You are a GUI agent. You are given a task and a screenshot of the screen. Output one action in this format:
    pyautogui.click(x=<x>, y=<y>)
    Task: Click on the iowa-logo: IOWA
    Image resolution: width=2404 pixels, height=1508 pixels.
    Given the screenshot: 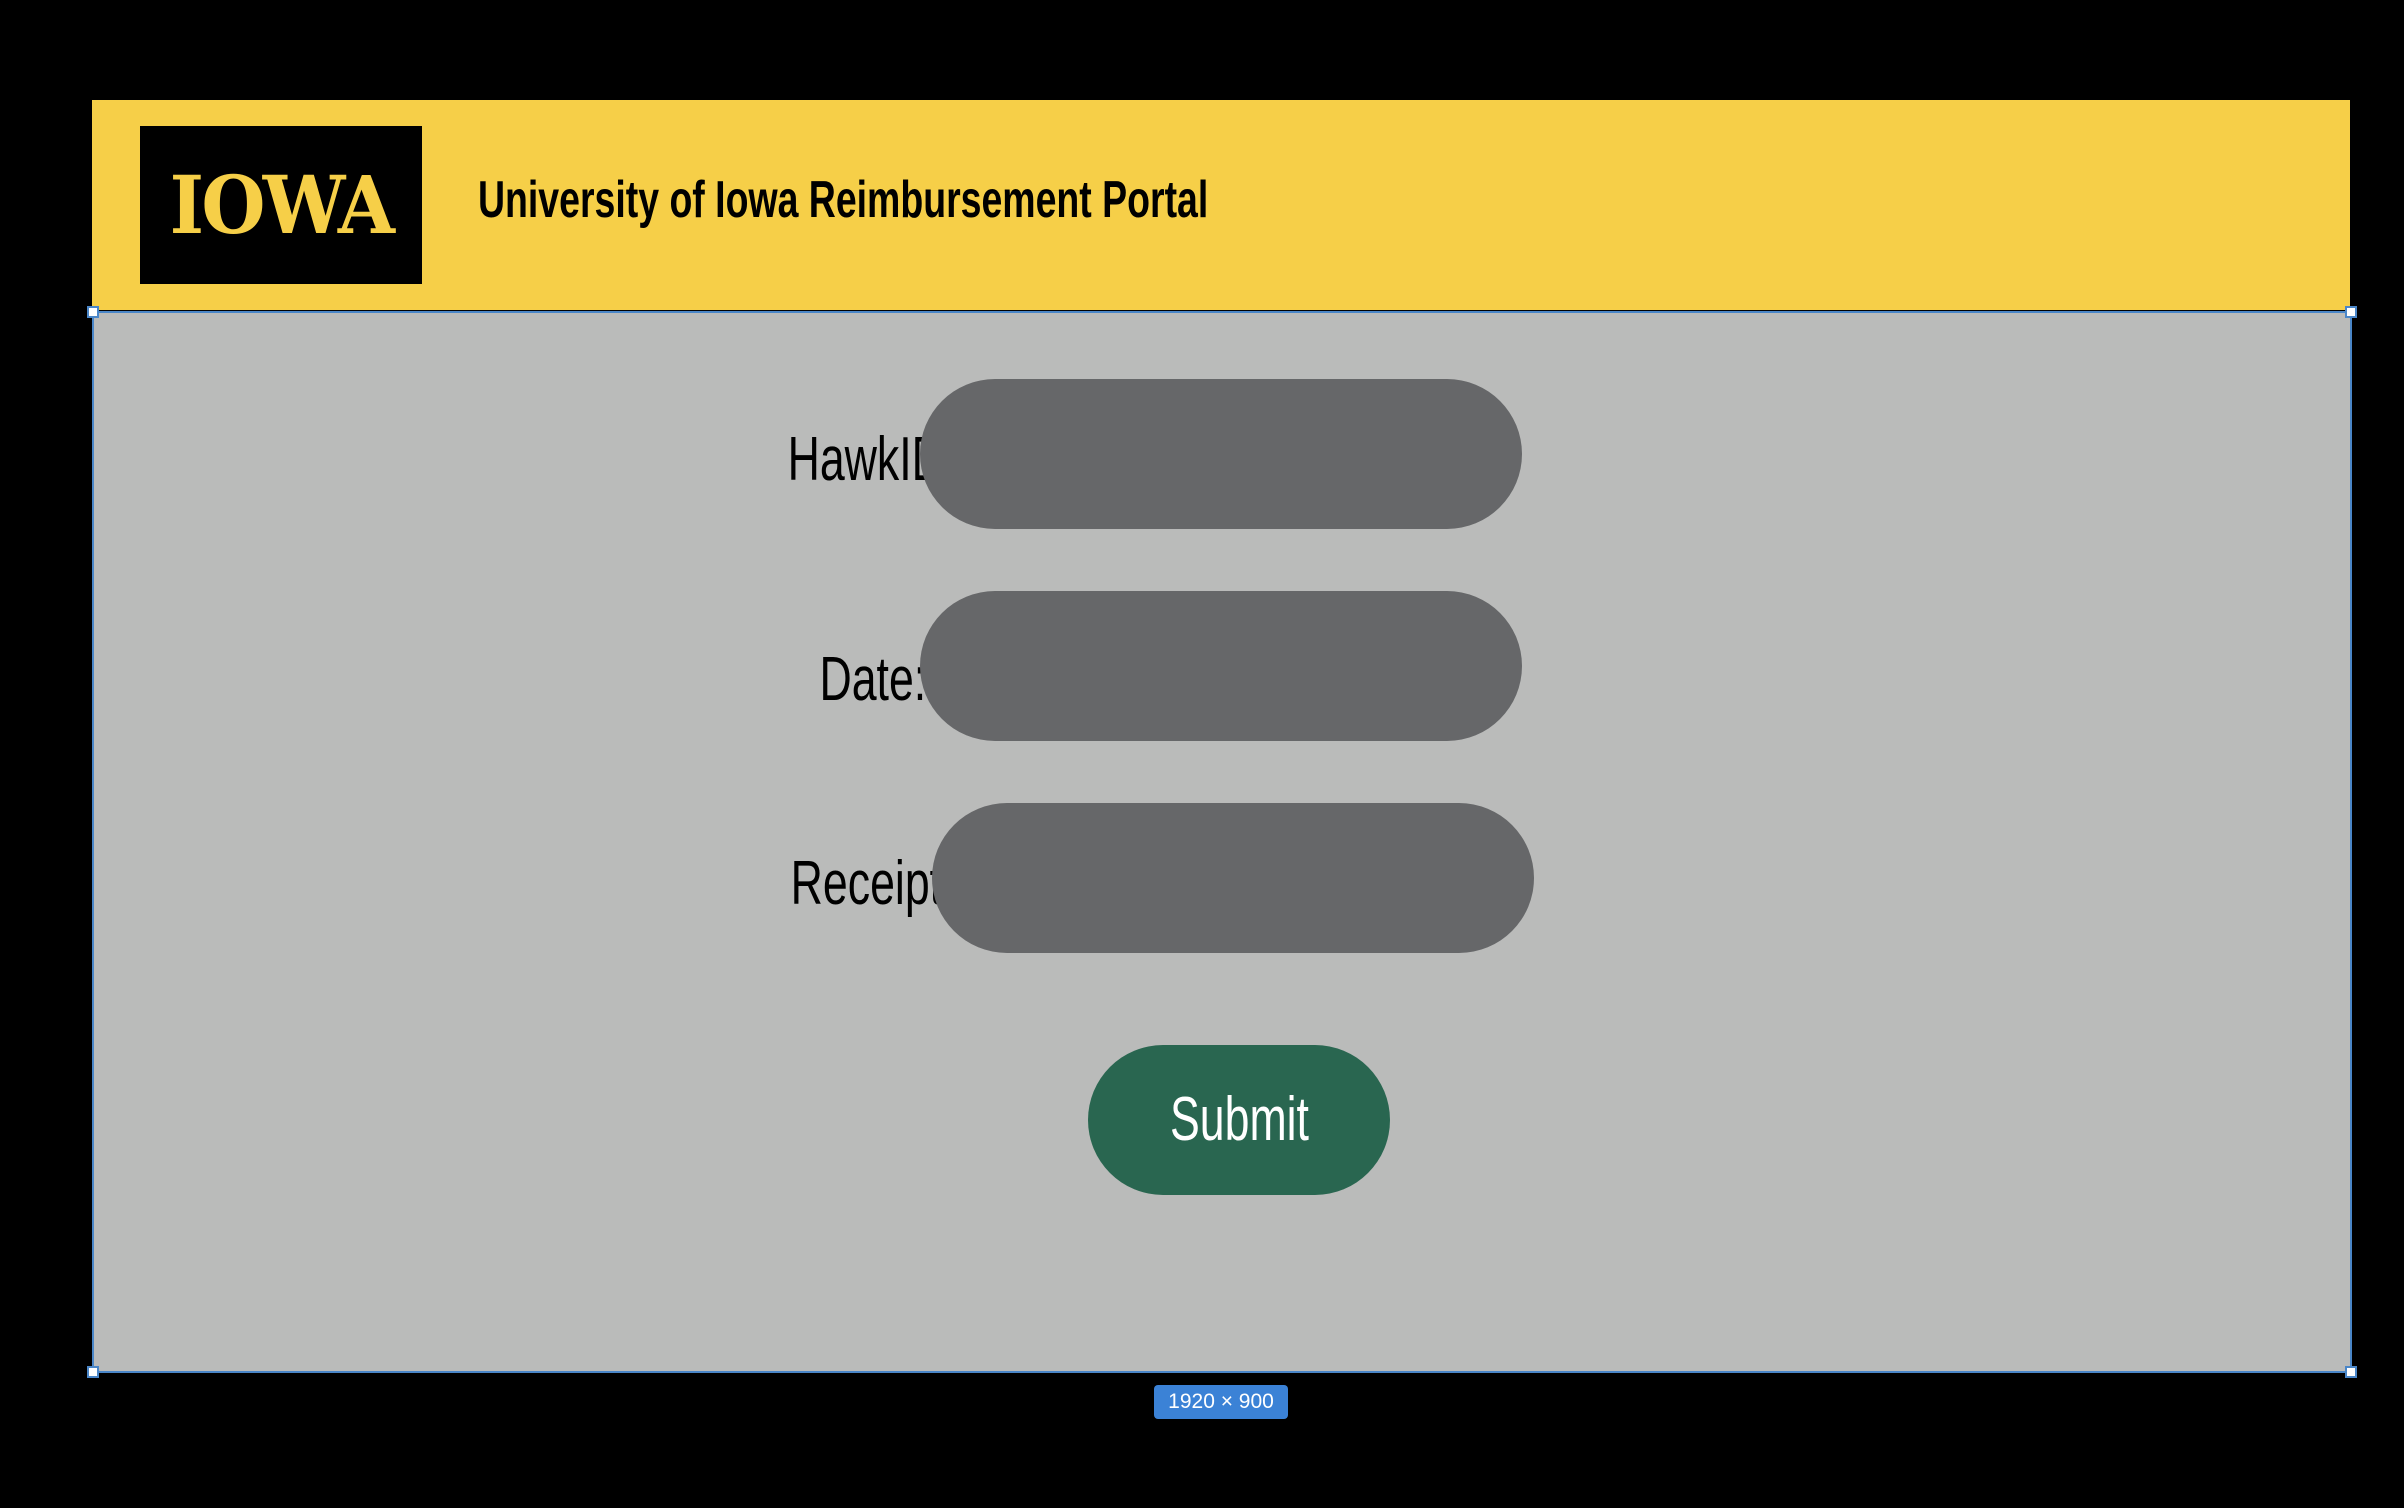 What is the action you would take?
    pyautogui.click(x=281, y=205)
    